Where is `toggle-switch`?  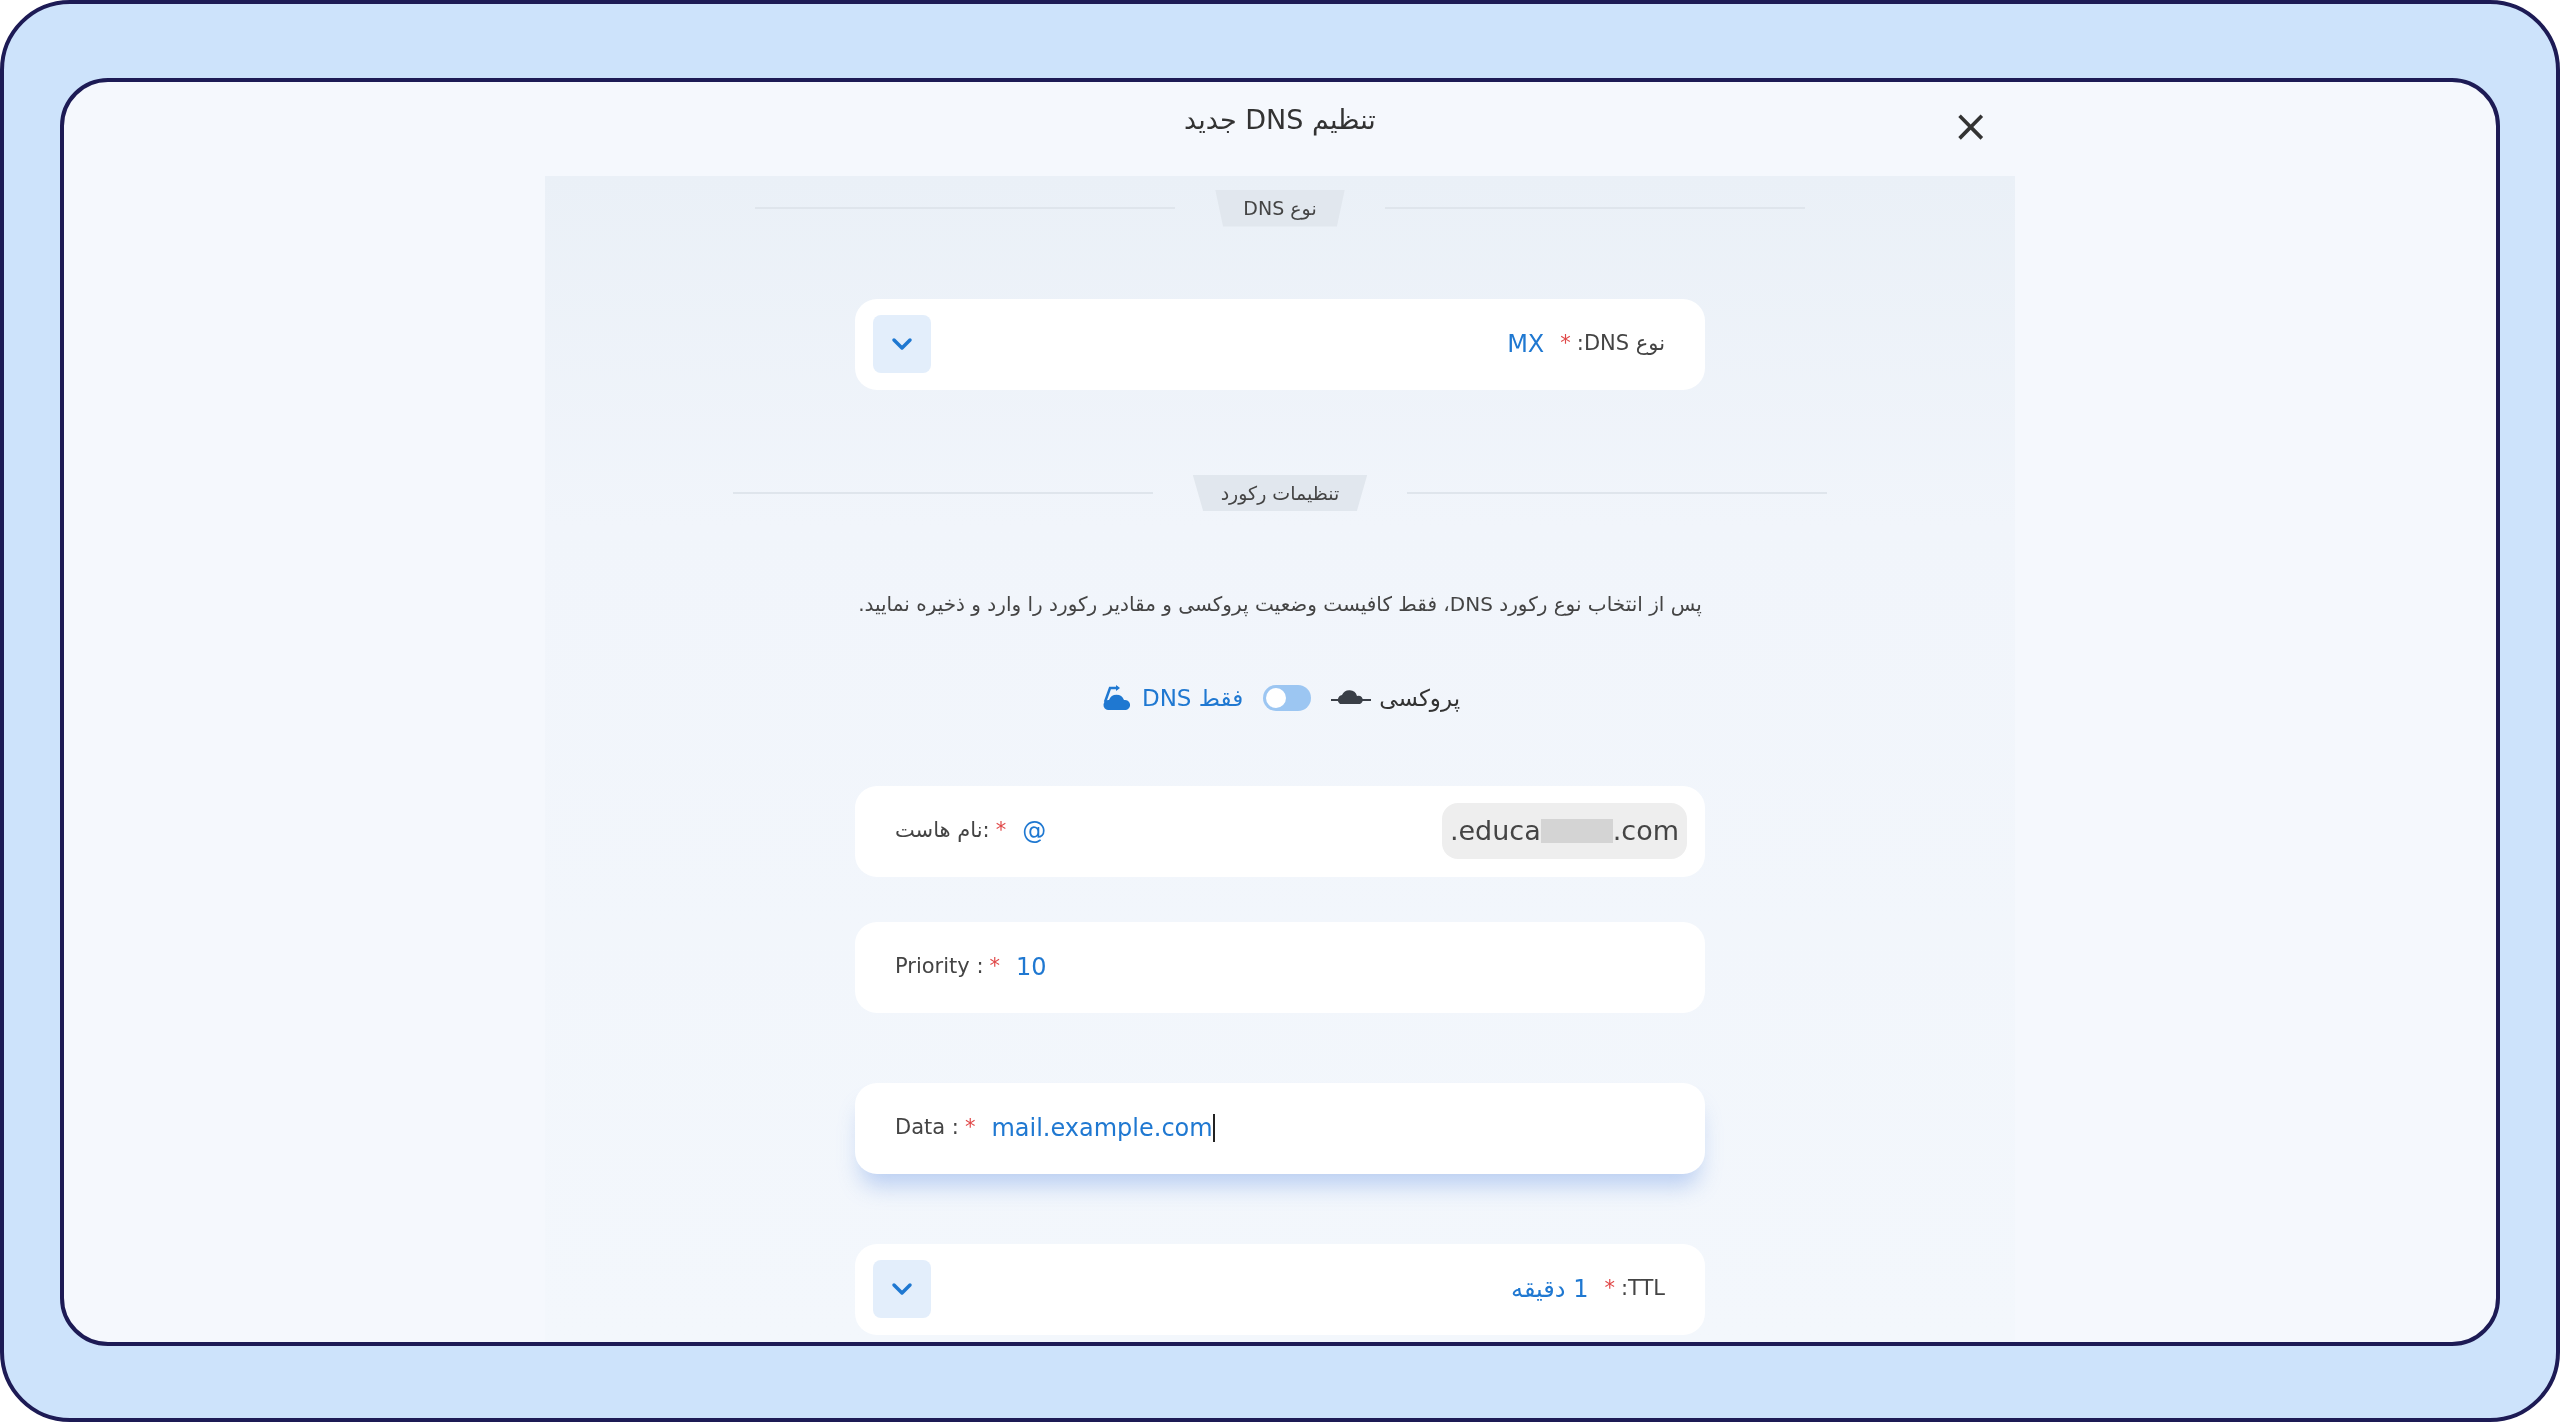 toggle-switch is located at coordinates (1287, 698).